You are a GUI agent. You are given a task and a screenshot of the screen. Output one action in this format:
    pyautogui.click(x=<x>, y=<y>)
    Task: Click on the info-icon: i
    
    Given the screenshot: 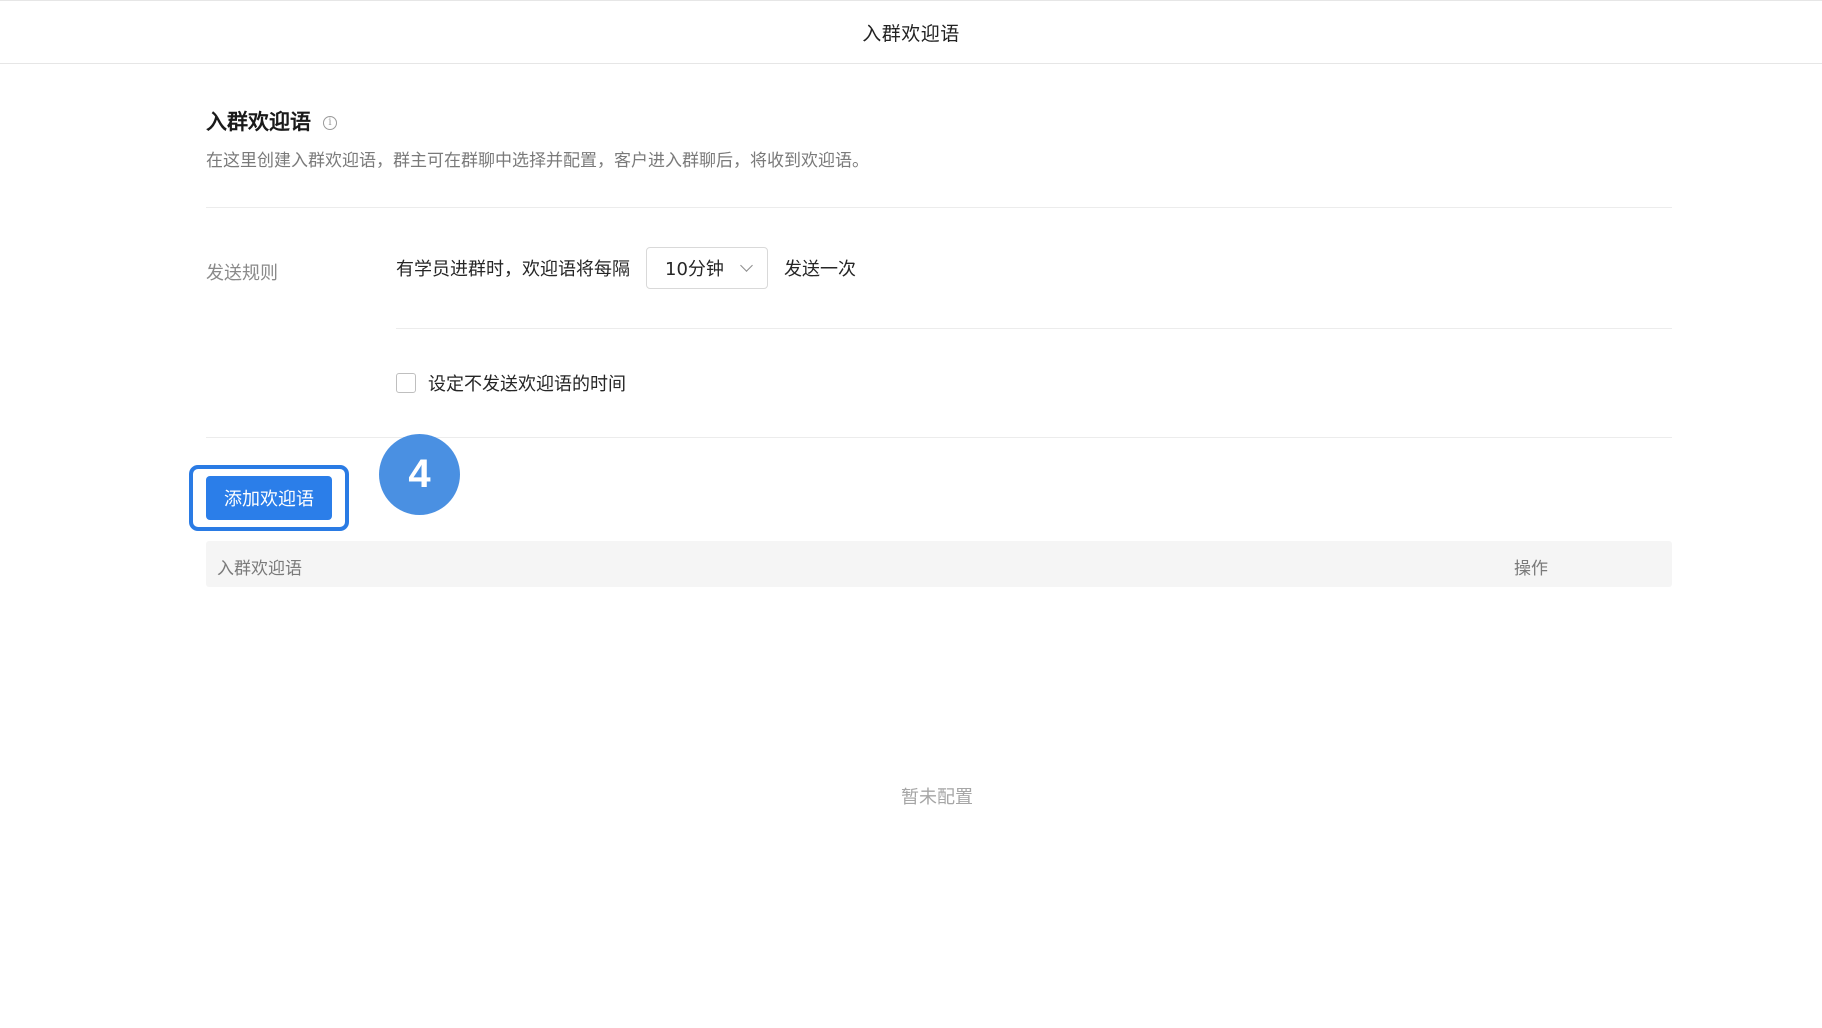 What is the action you would take?
    pyautogui.click(x=330, y=122)
    